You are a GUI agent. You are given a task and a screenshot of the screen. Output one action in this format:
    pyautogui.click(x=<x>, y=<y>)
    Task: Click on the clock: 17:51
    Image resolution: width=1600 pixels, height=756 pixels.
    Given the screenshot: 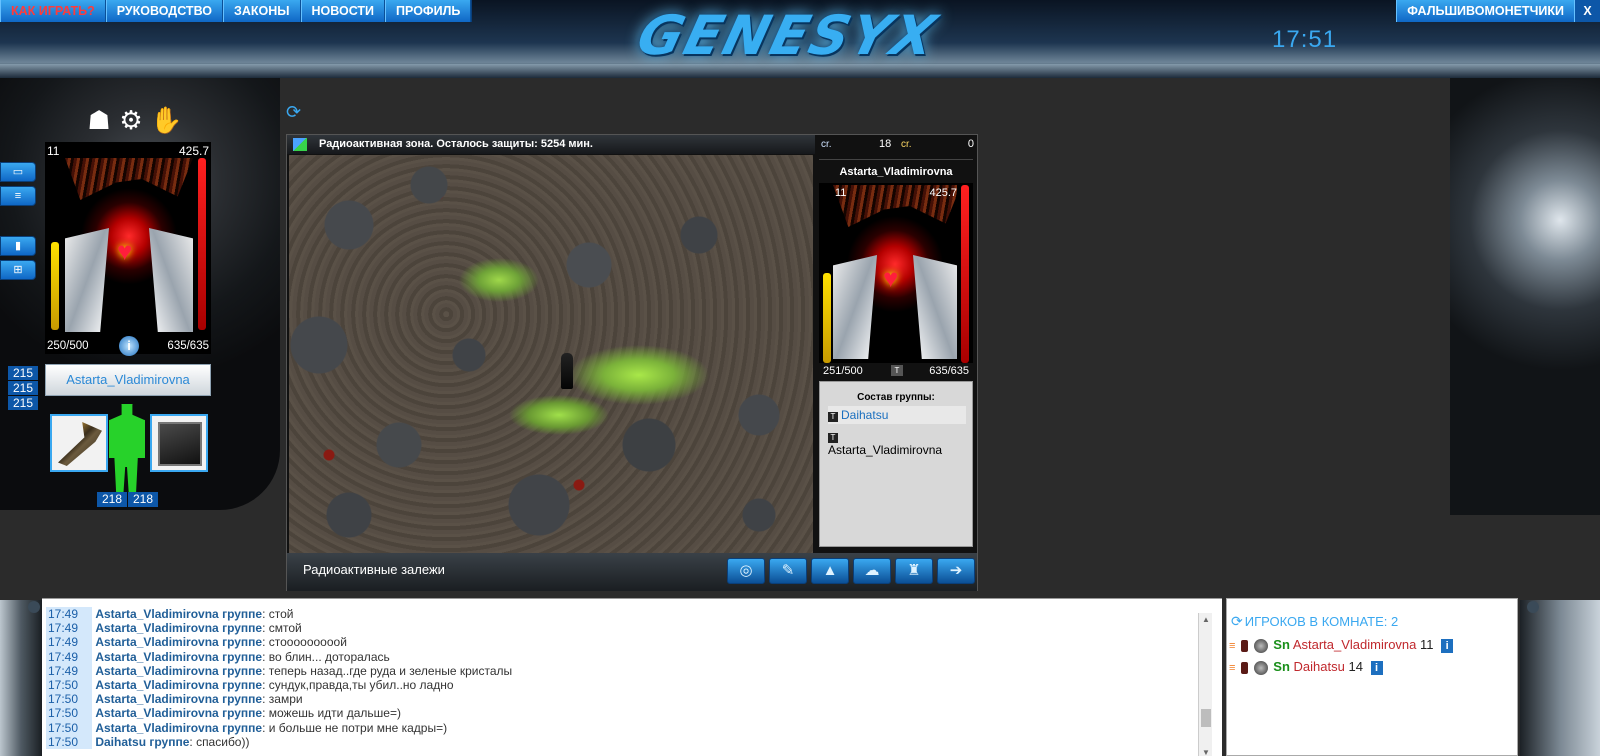 What is the action you would take?
    pyautogui.click(x=1305, y=39)
    